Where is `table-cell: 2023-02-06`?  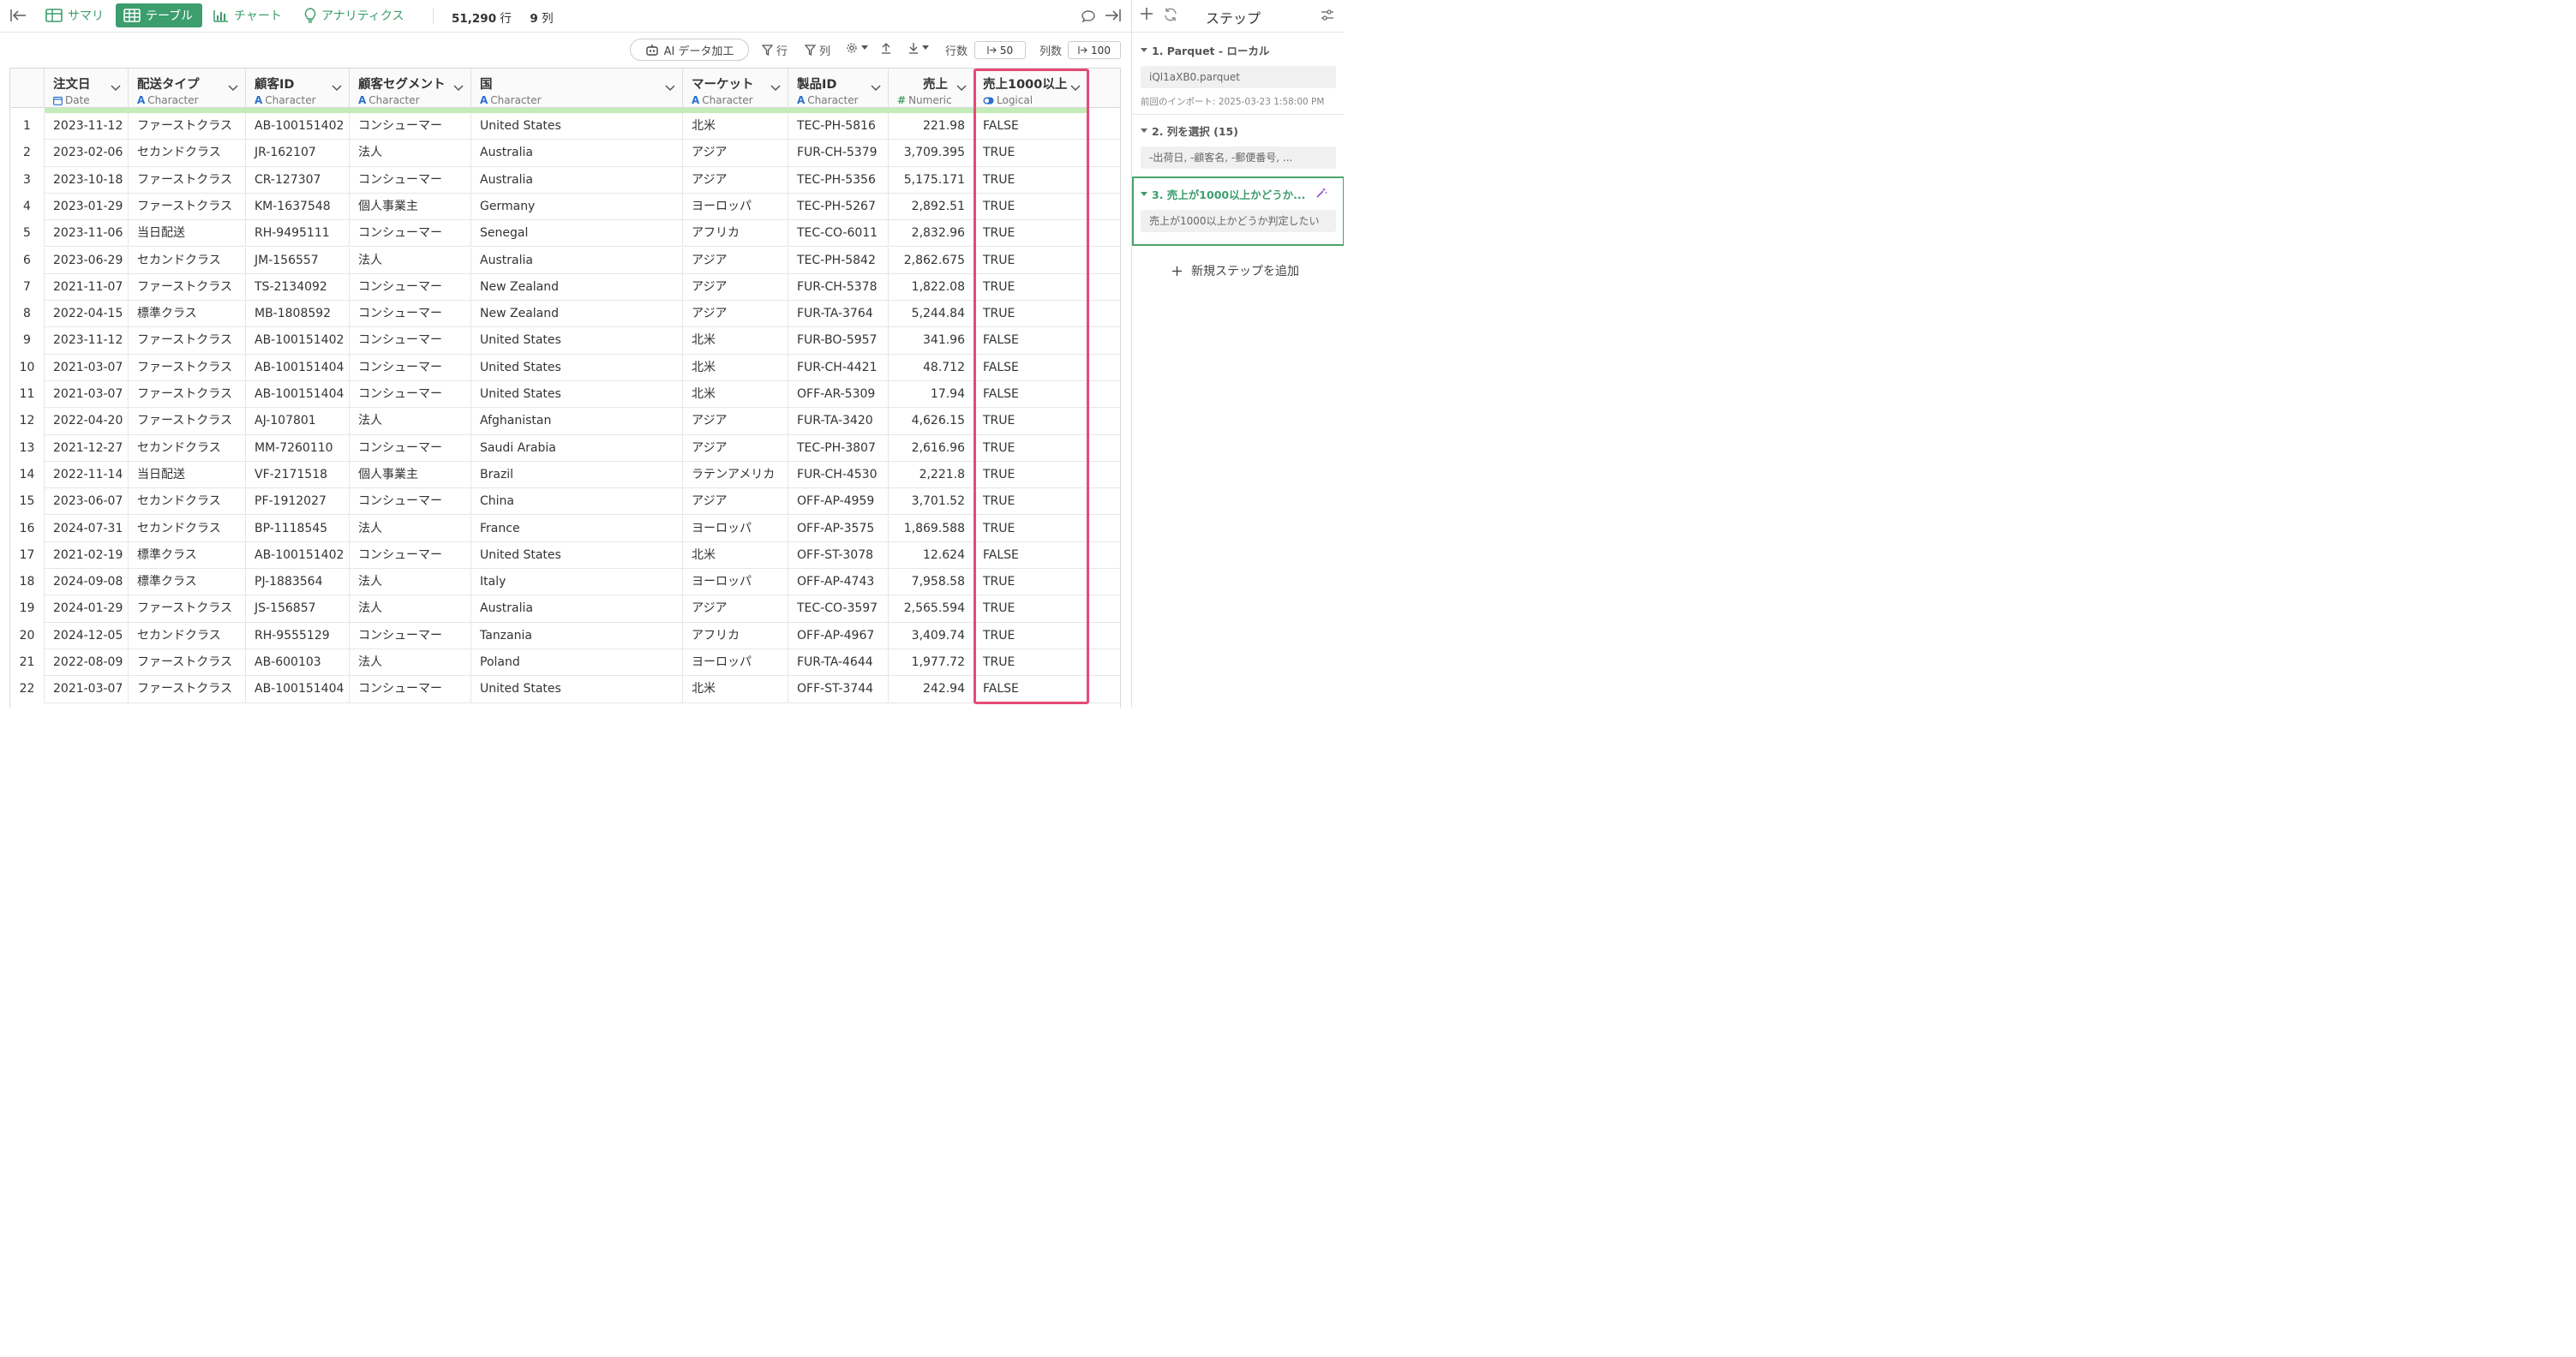
table-cell: 2023-02-06 is located at coordinates (87, 153).